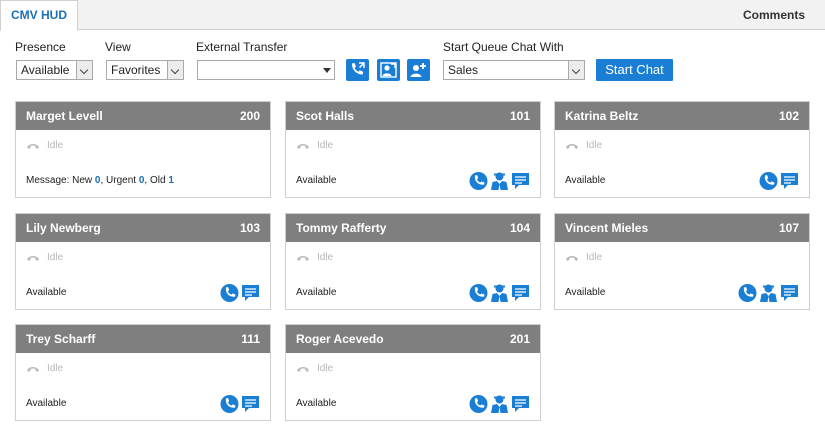 The height and width of the screenshot is (442, 825). Describe the element at coordinates (413, 372) in the screenshot. I see `contact-card-roger-acevedo: Roger Acevedo 201 Idle Available` at that location.